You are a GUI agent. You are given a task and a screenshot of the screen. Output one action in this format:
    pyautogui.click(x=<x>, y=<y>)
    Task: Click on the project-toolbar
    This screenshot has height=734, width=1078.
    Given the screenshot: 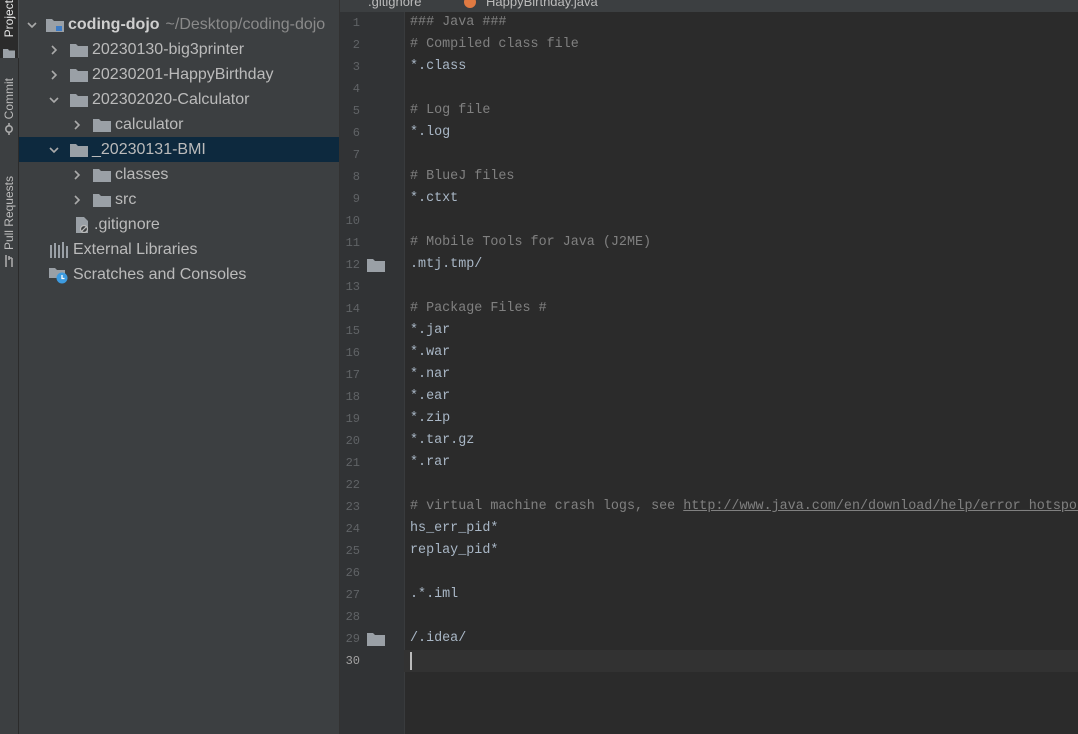 What is the action you would take?
    pyautogui.click(x=179, y=2)
    